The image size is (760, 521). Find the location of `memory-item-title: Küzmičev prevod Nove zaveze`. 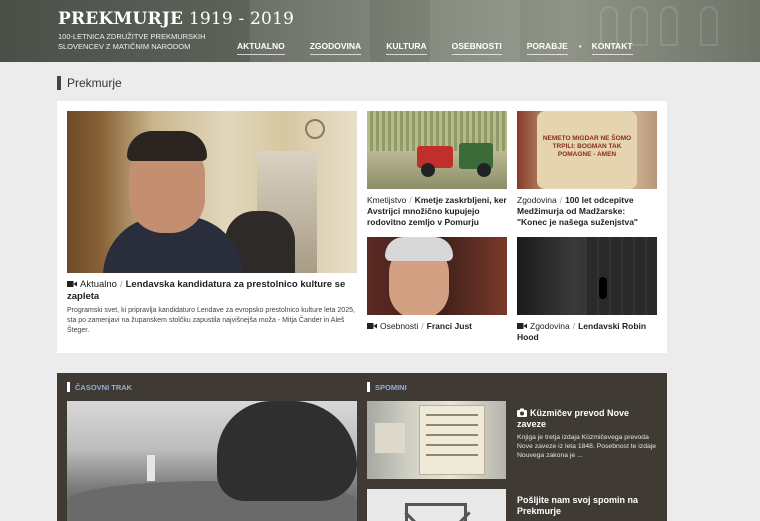

memory-item-title: Küzmičev prevod Nove zaveze is located at coordinates (587, 419).